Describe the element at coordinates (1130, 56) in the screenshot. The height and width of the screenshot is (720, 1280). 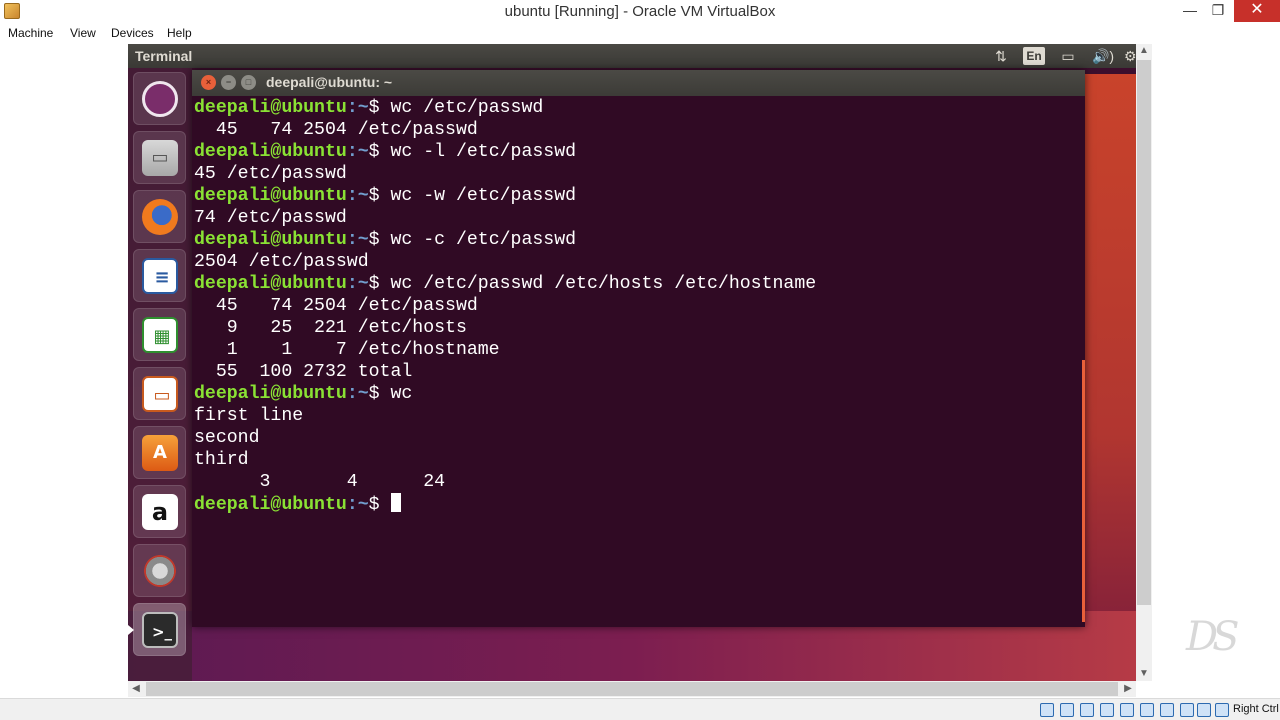
I see `gear-icon: ⚙` at that location.